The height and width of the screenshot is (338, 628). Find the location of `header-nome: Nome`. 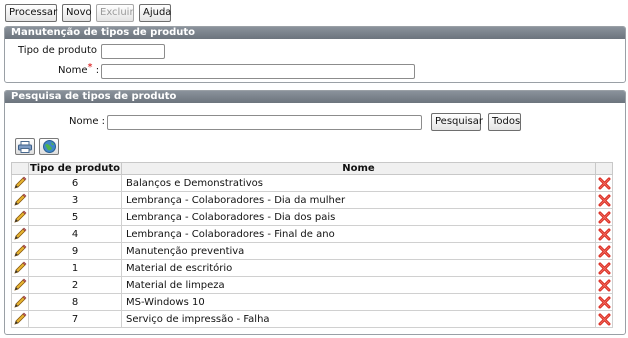

header-nome: Nome is located at coordinates (358, 168).